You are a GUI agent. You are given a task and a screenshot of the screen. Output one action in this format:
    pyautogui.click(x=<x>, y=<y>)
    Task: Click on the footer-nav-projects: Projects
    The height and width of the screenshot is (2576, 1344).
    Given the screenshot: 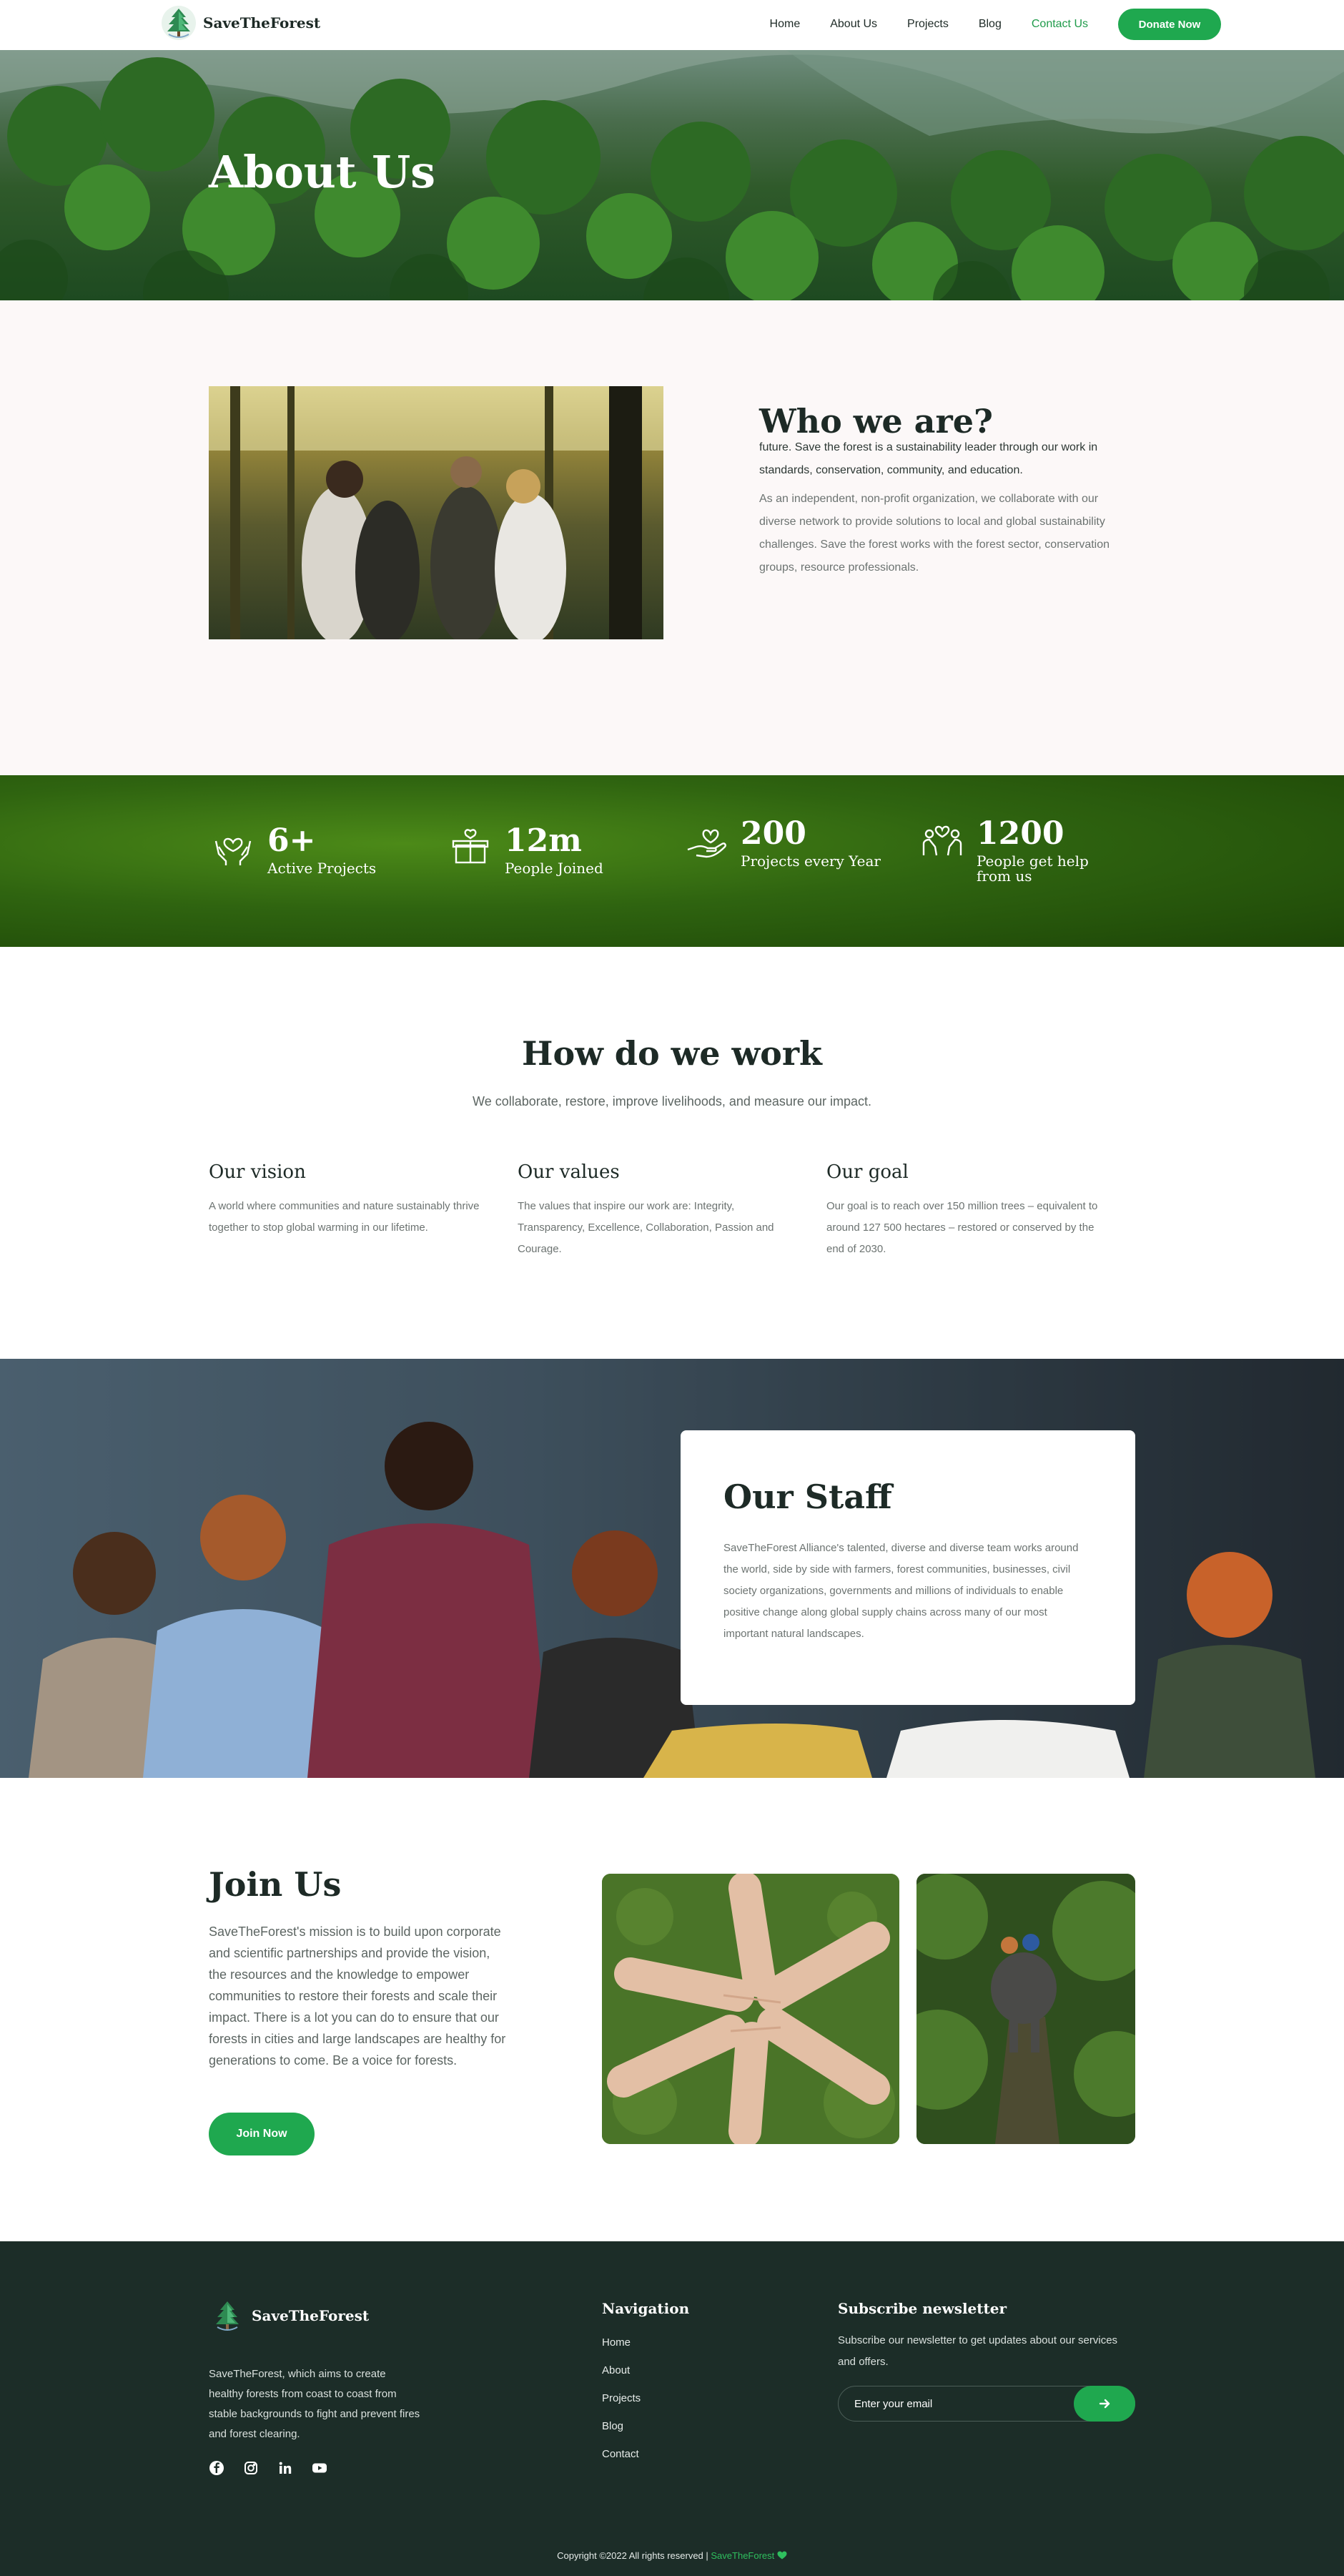 What is the action you would take?
    pyautogui.click(x=645, y=2398)
    